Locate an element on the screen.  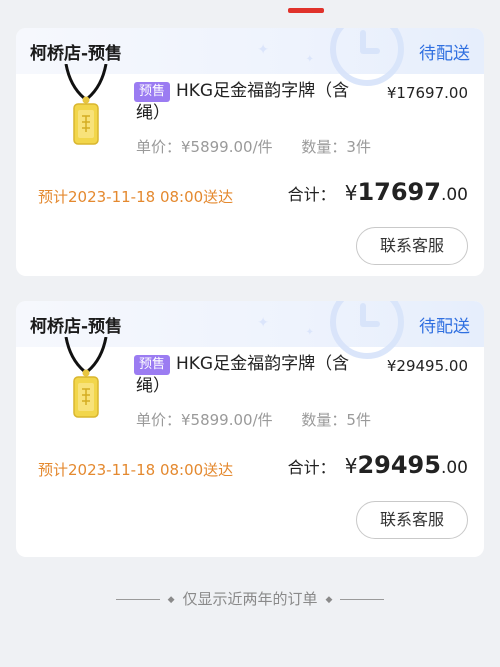
order-total: 合计： ¥17697.00 is located at coordinates (378, 192).